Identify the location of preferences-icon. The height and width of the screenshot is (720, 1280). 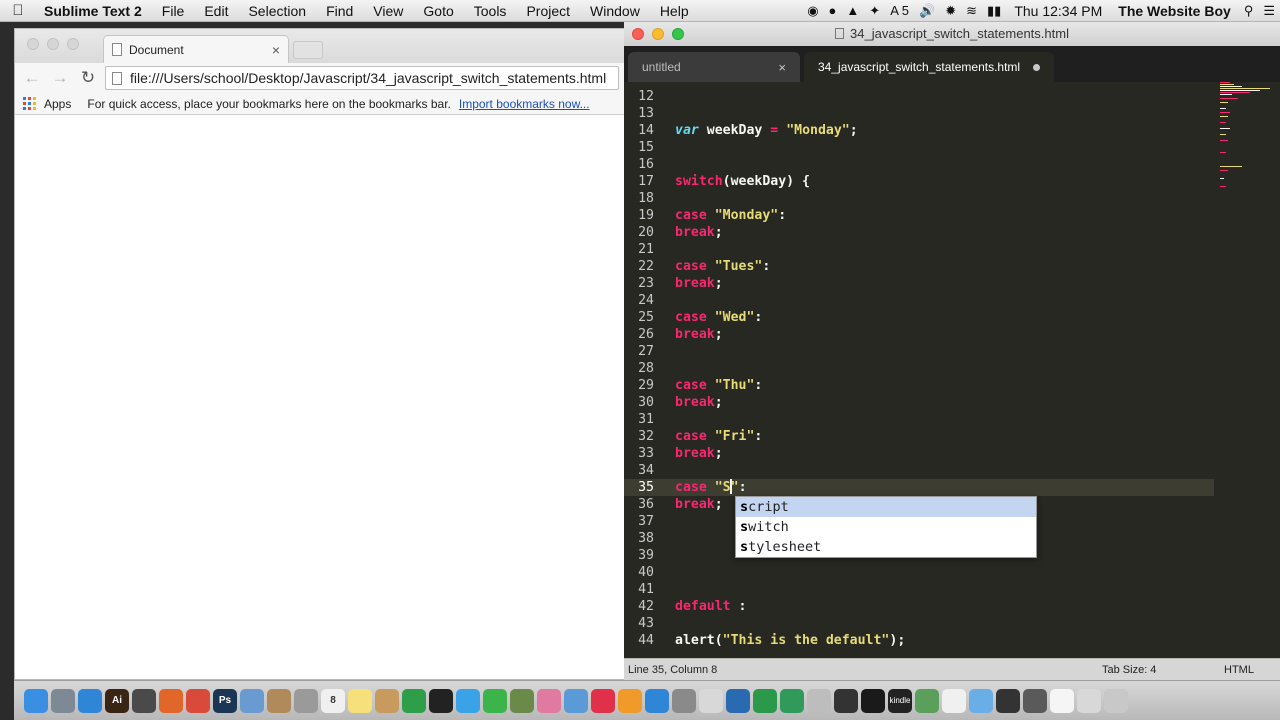
(684, 700).